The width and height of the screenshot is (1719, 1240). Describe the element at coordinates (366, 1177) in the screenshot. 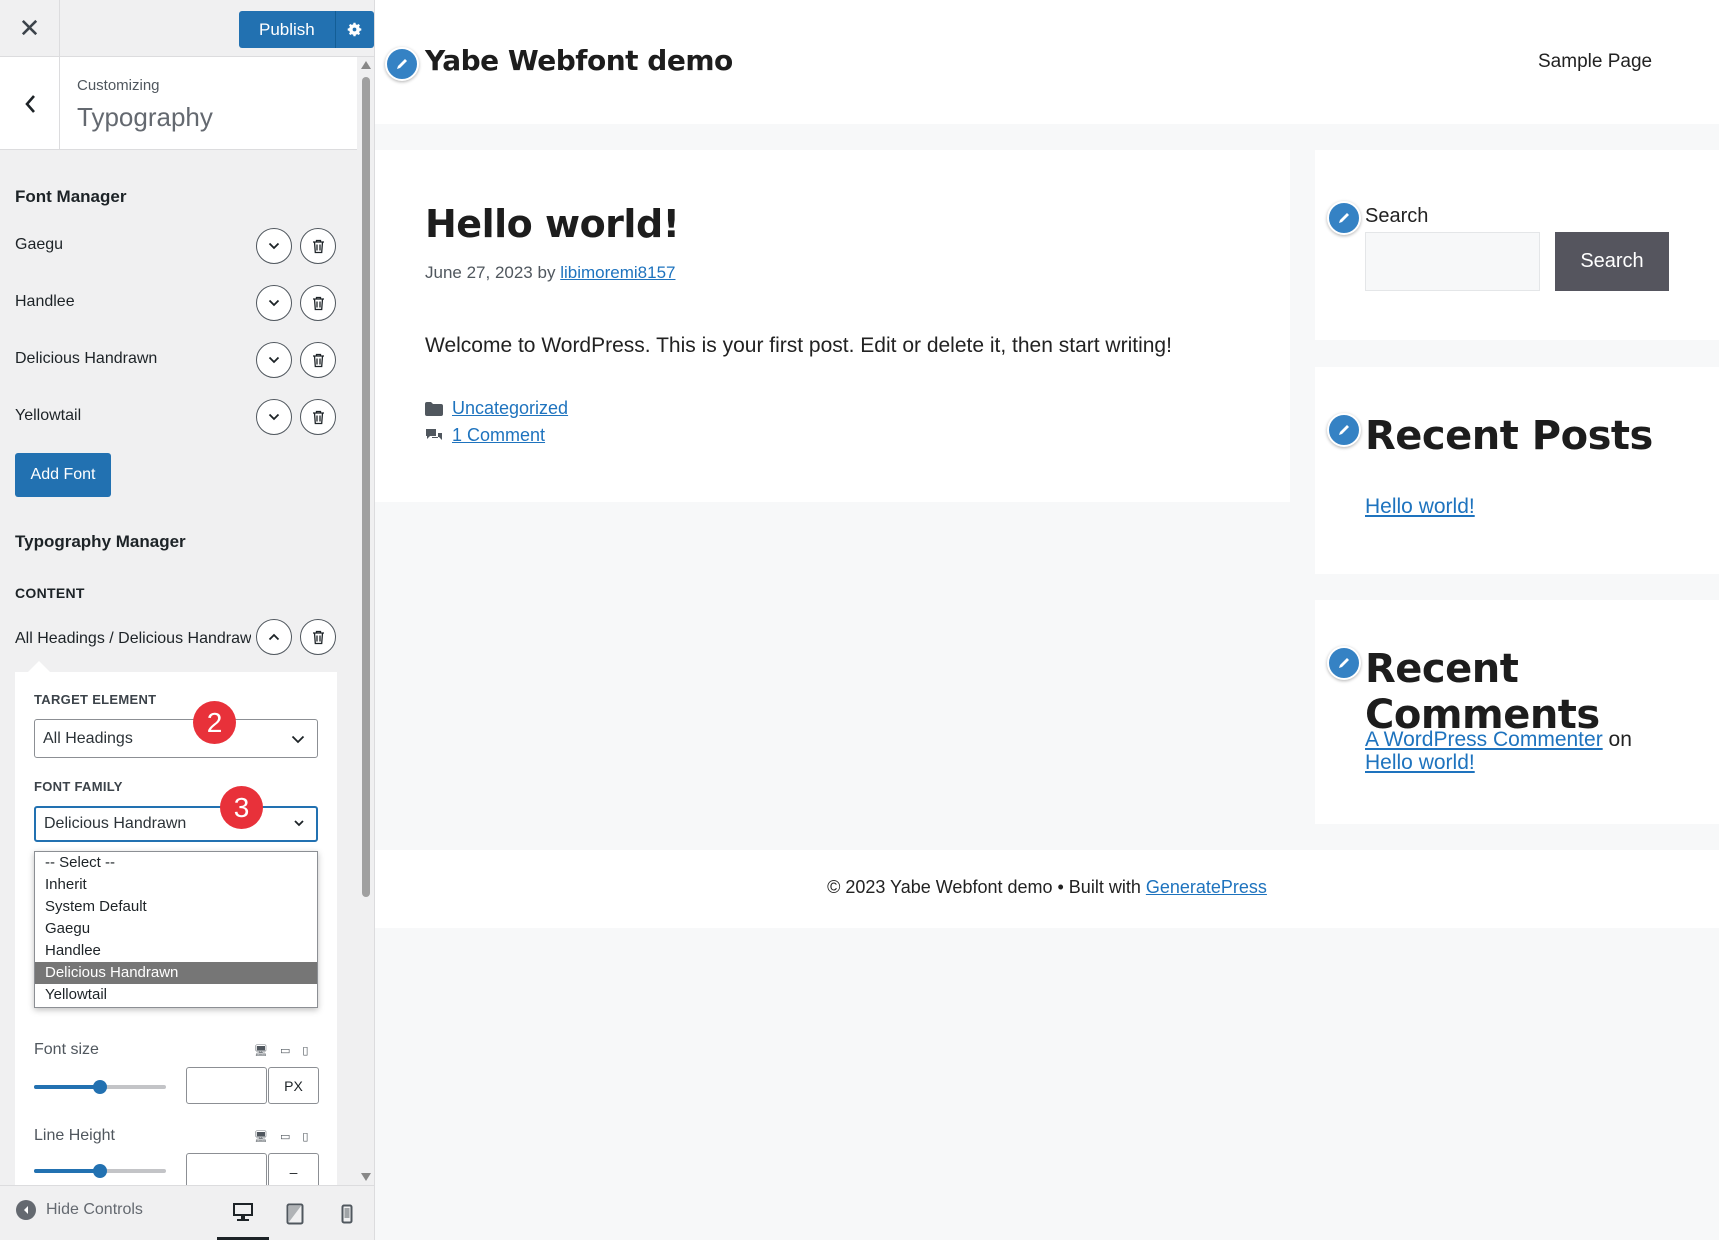

I see `scroll-down-arrow-icon` at that location.